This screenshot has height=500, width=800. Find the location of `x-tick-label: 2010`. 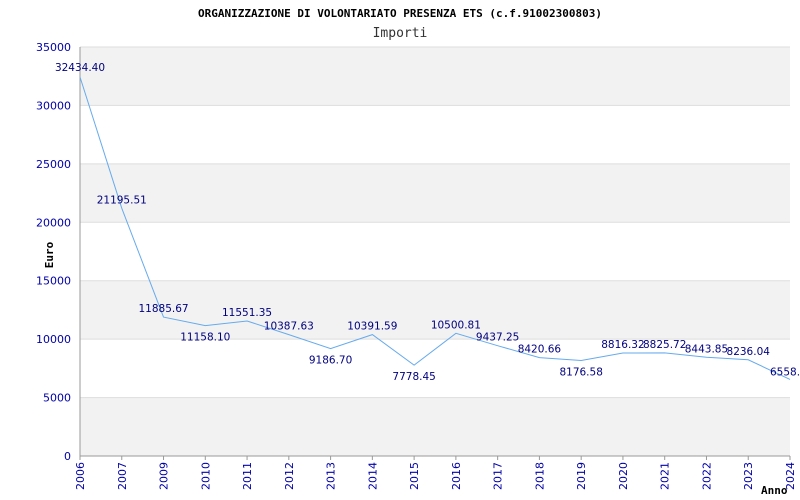

x-tick-label: 2010 is located at coordinates (205, 476).